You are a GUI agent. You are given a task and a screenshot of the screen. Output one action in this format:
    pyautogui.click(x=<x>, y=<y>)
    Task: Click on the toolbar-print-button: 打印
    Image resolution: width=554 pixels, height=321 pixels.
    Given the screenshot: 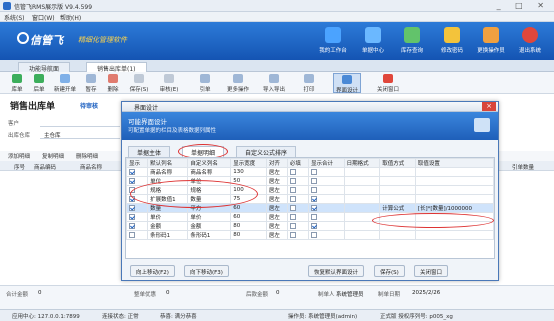 What is the action you would take?
    pyautogui.click(x=309, y=83)
    